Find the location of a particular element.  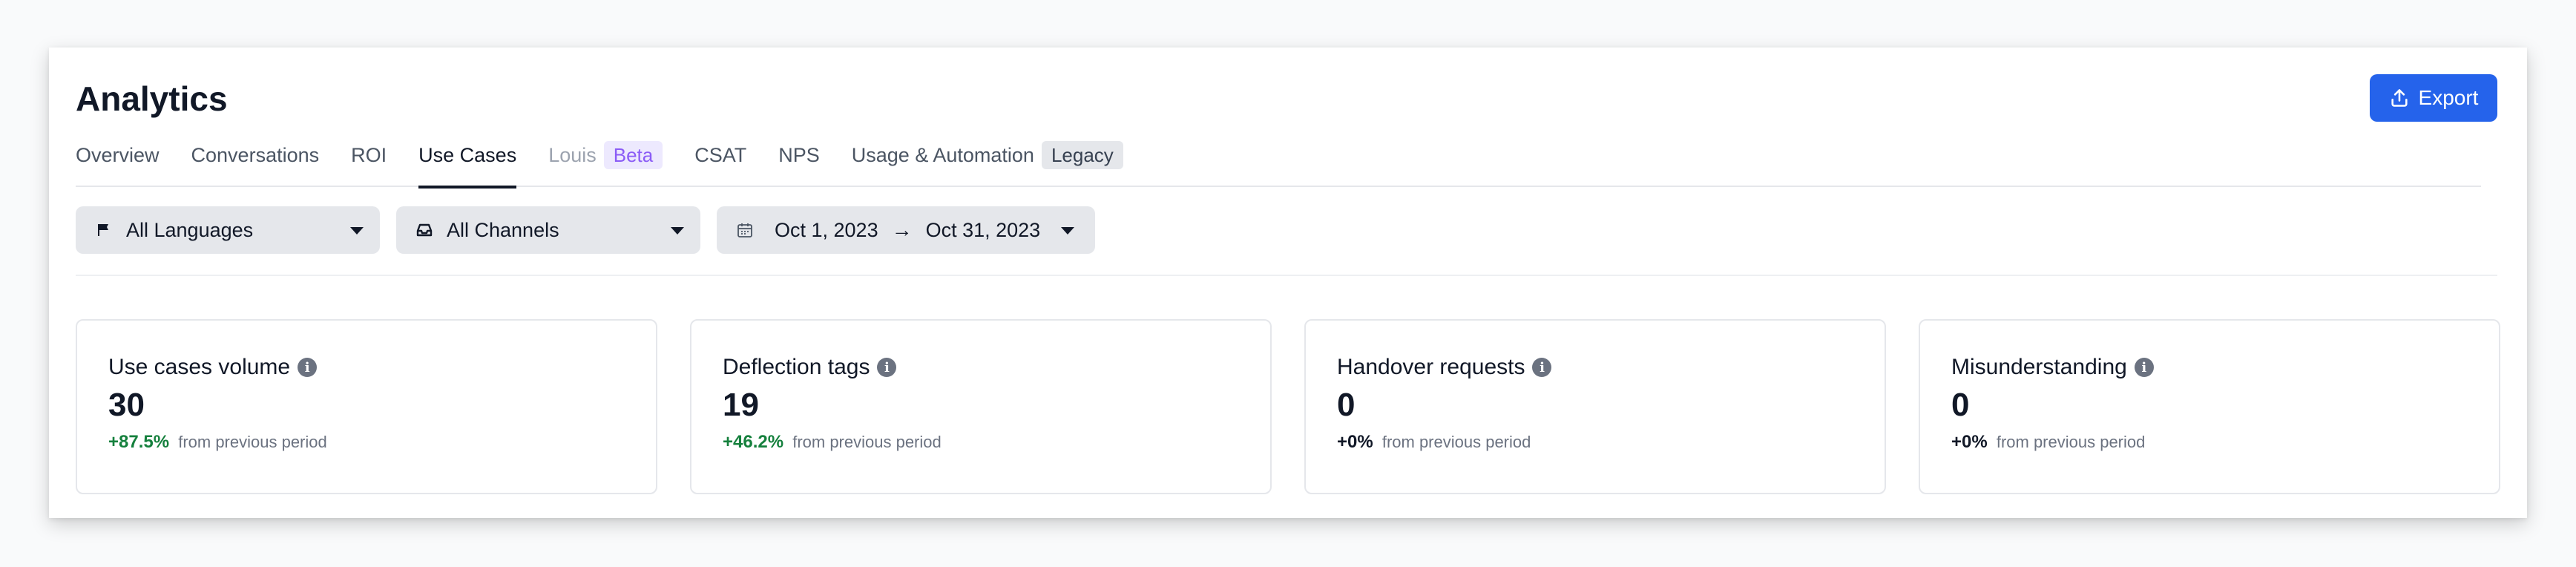

card-value: 30 is located at coordinates (126, 405).